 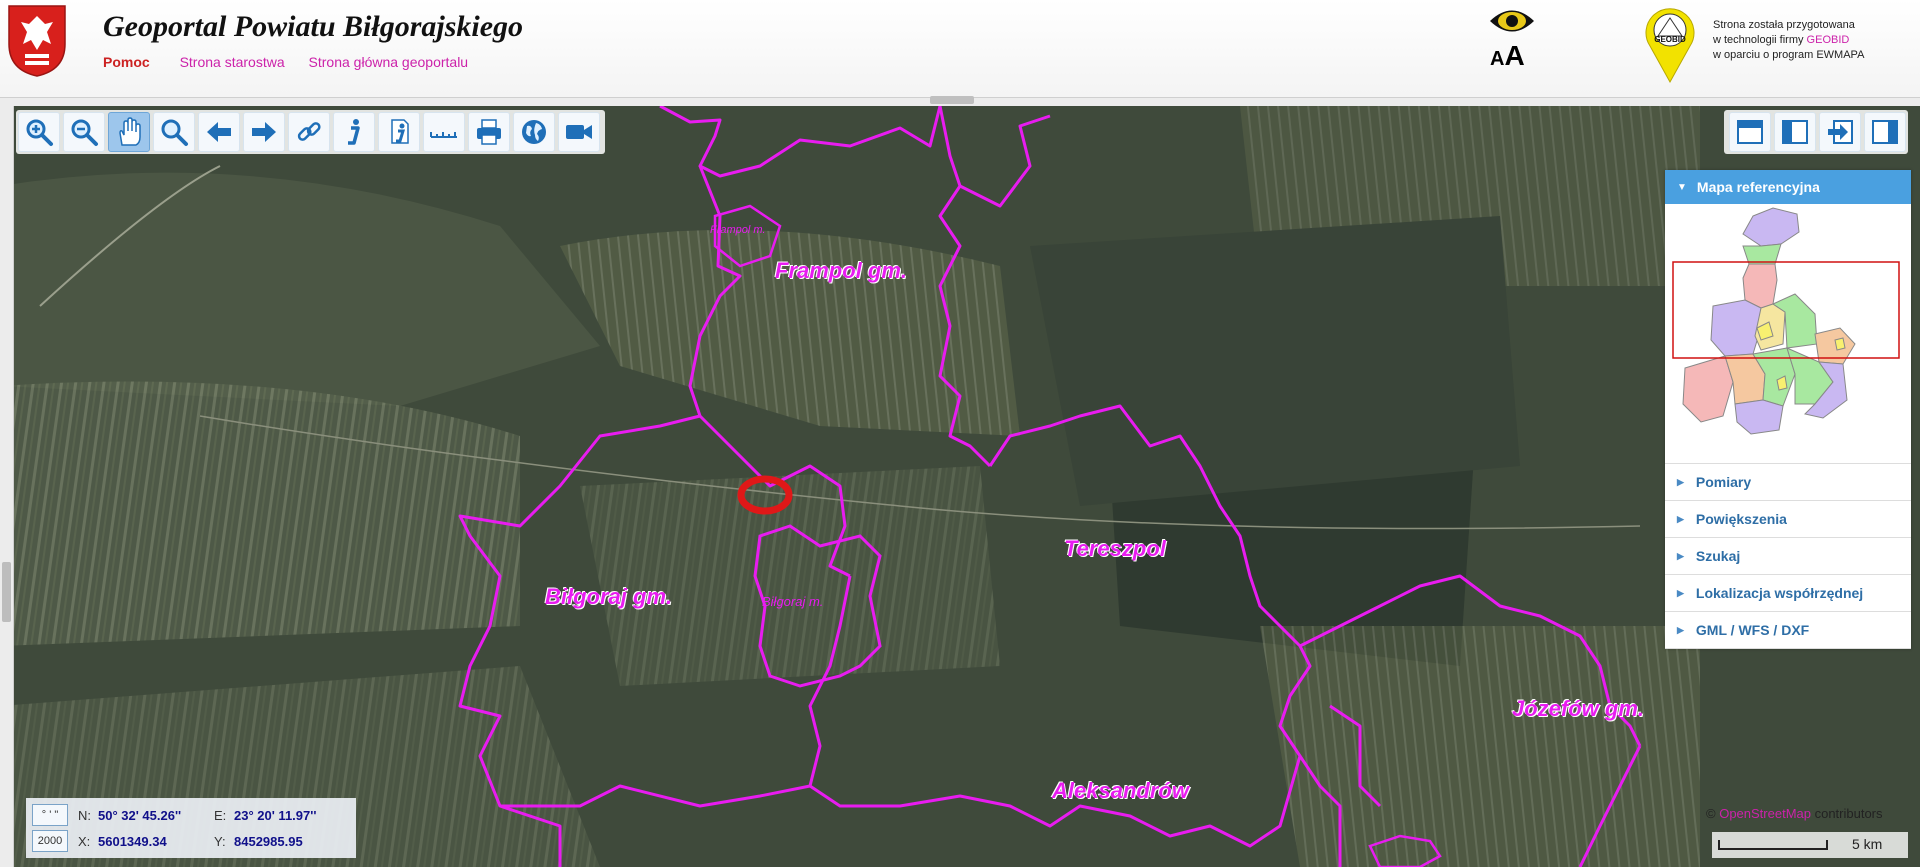 What do you see at coordinates (1758, 187) in the screenshot?
I see `reference-map-title: Mapa referencyjna` at bounding box center [1758, 187].